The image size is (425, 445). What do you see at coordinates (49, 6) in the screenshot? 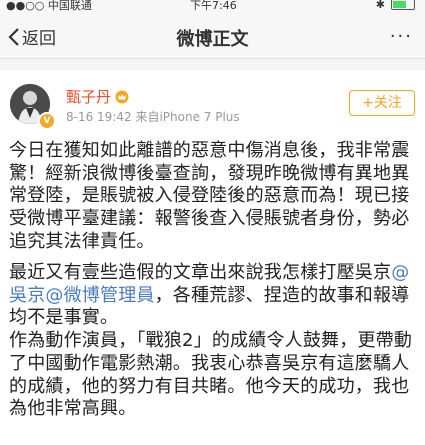
I see `carrier-label: ●●○○ 中国联通` at bounding box center [49, 6].